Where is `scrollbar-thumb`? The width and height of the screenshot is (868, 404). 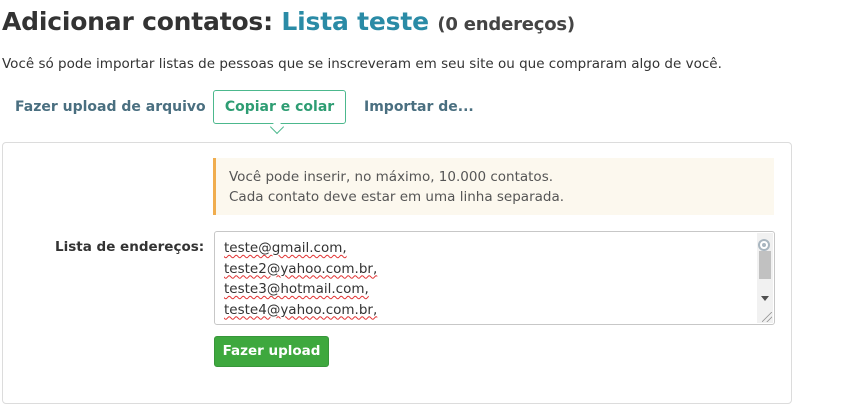
scrollbar-thumb is located at coordinates (765, 265).